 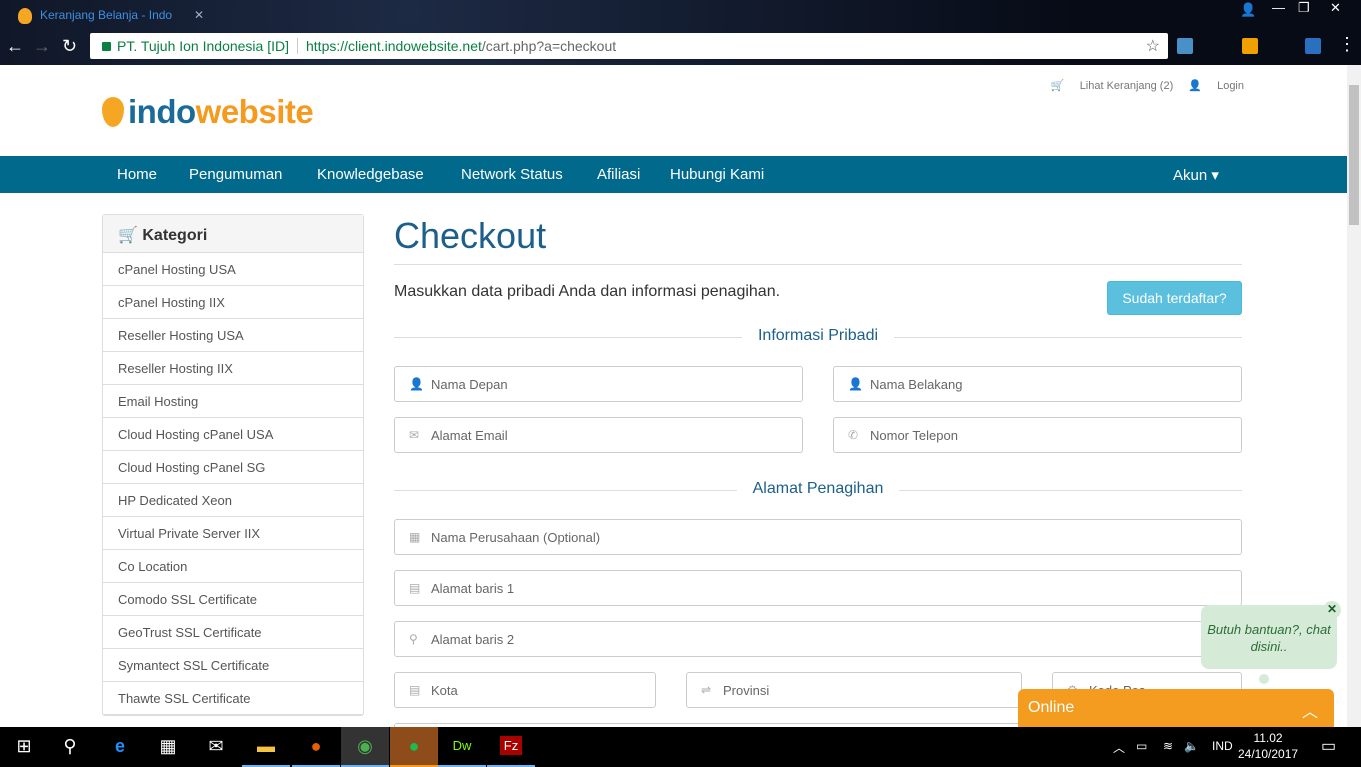 What do you see at coordinates (233, 368) in the screenshot?
I see `sidebar-item: Reseller Hosting IIX` at bounding box center [233, 368].